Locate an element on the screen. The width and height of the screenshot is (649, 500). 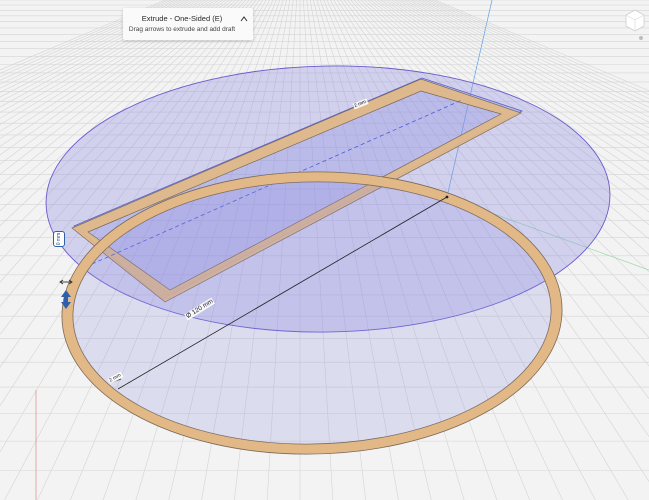
view-cube-icon is located at coordinates (635, 25).